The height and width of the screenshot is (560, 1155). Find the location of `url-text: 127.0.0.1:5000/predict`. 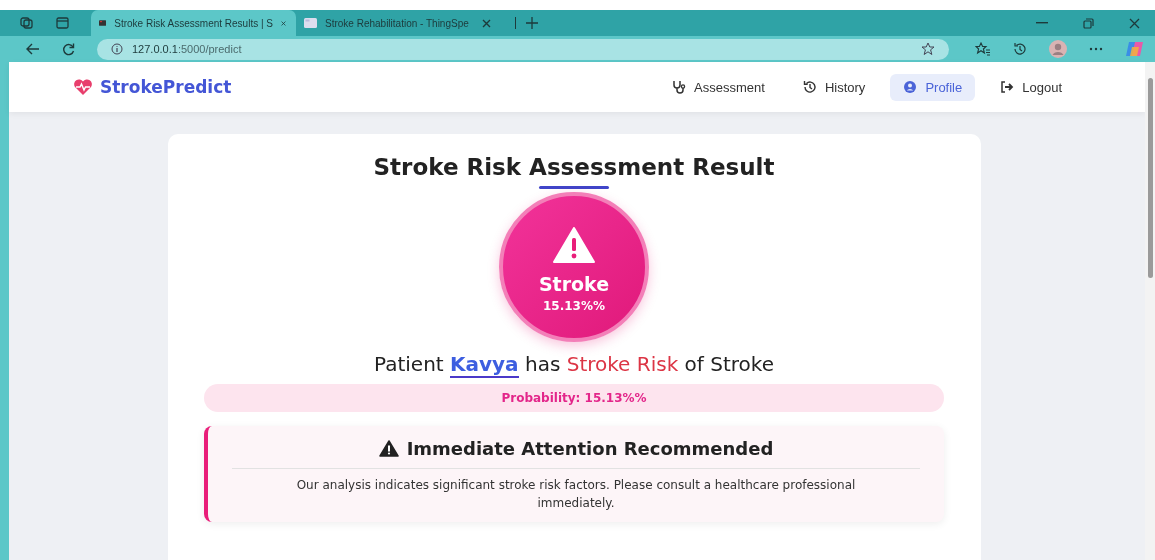

url-text: 127.0.0.1:5000/predict is located at coordinates (187, 49).